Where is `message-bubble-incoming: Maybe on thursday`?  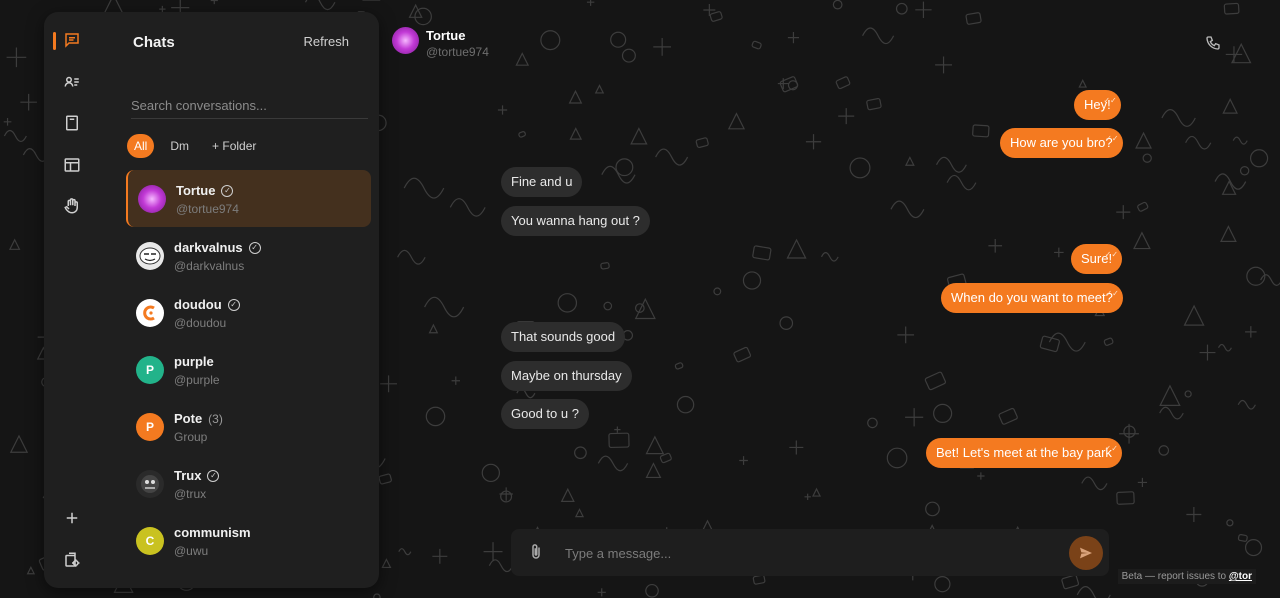 message-bubble-incoming: Maybe on thursday is located at coordinates (566, 376).